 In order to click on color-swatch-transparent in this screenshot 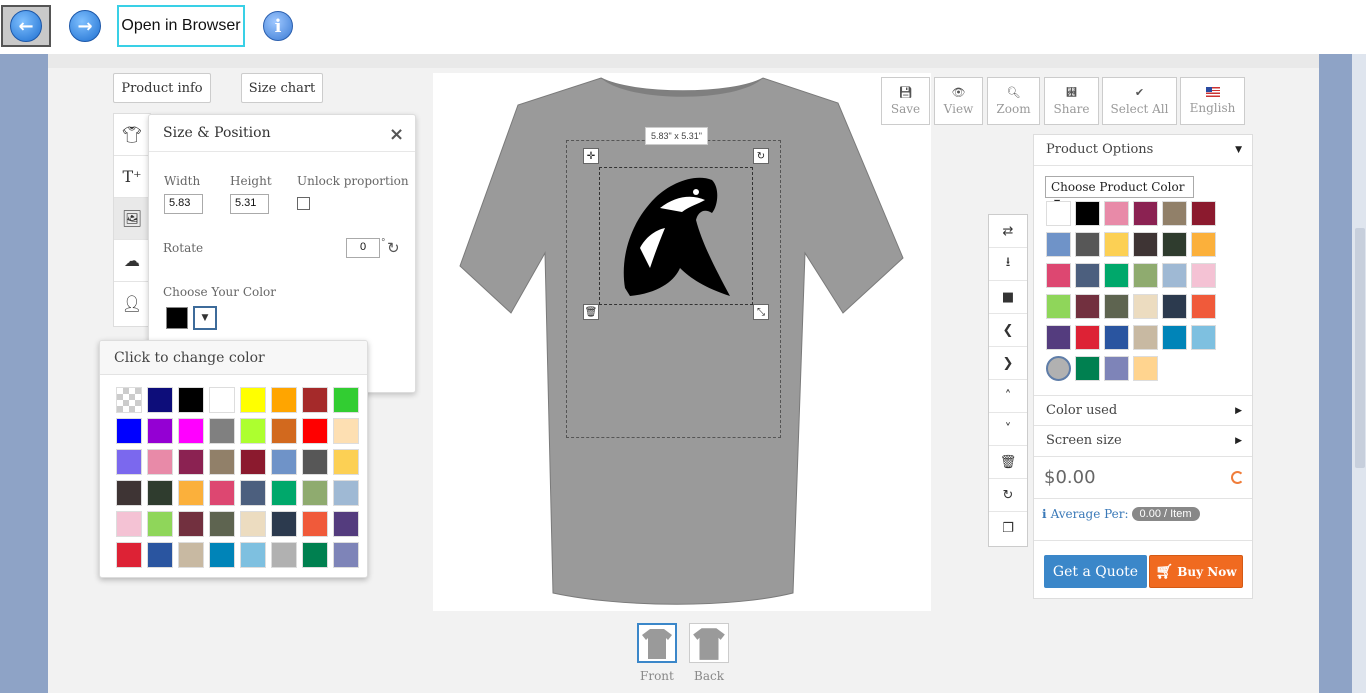, I will do `click(129, 400)`.